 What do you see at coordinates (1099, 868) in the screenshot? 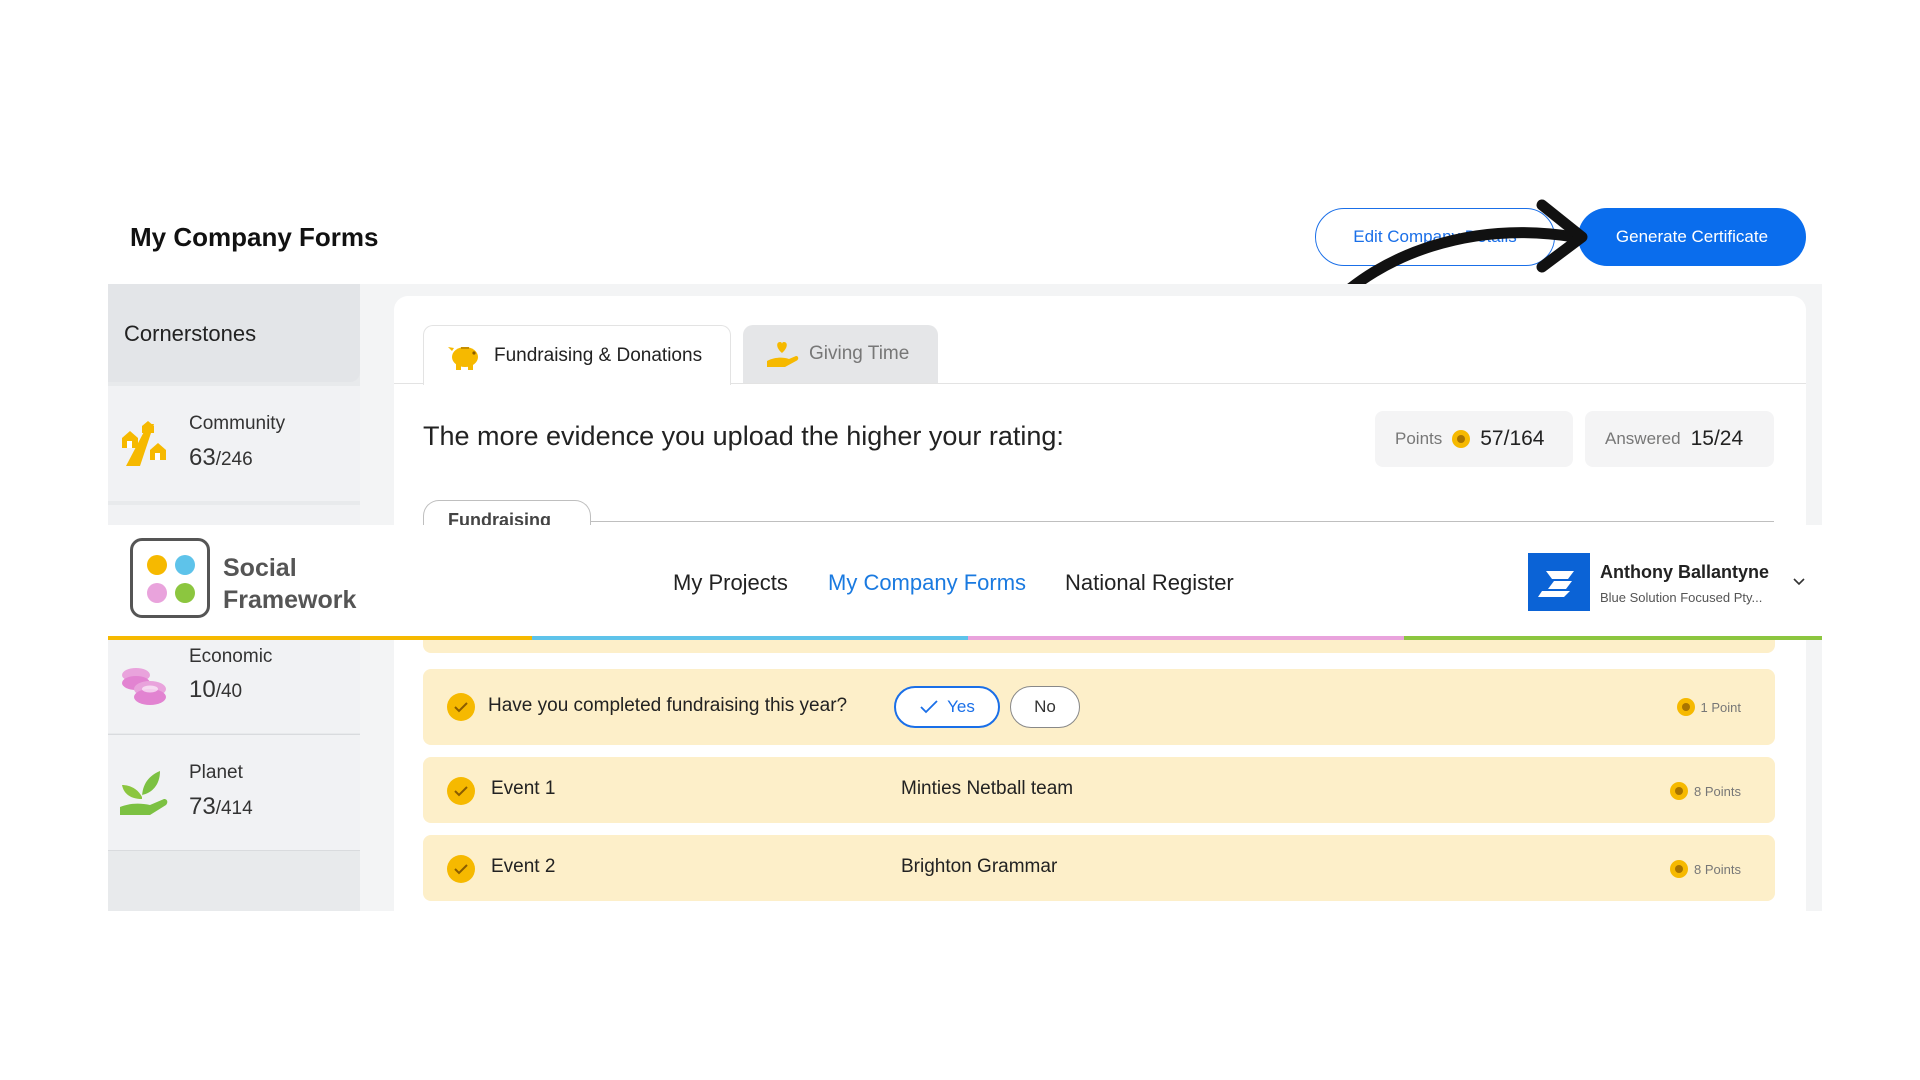
I see `event-row: Event 2 Brighton Grammar 8 Points` at bounding box center [1099, 868].